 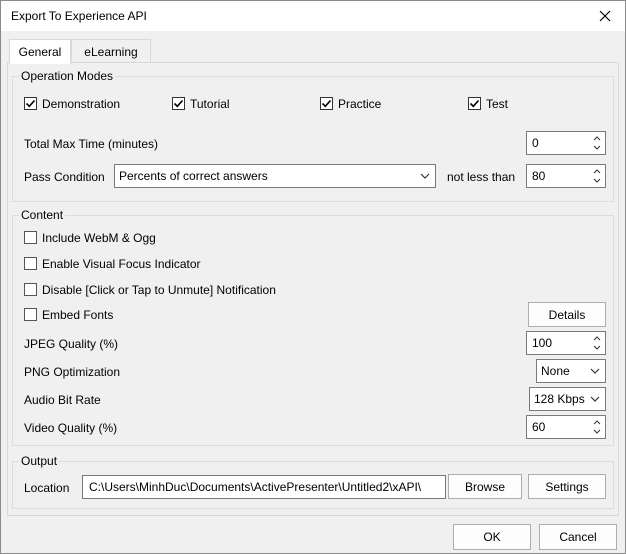 I want to click on practice-checkbox, so click(x=326, y=103).